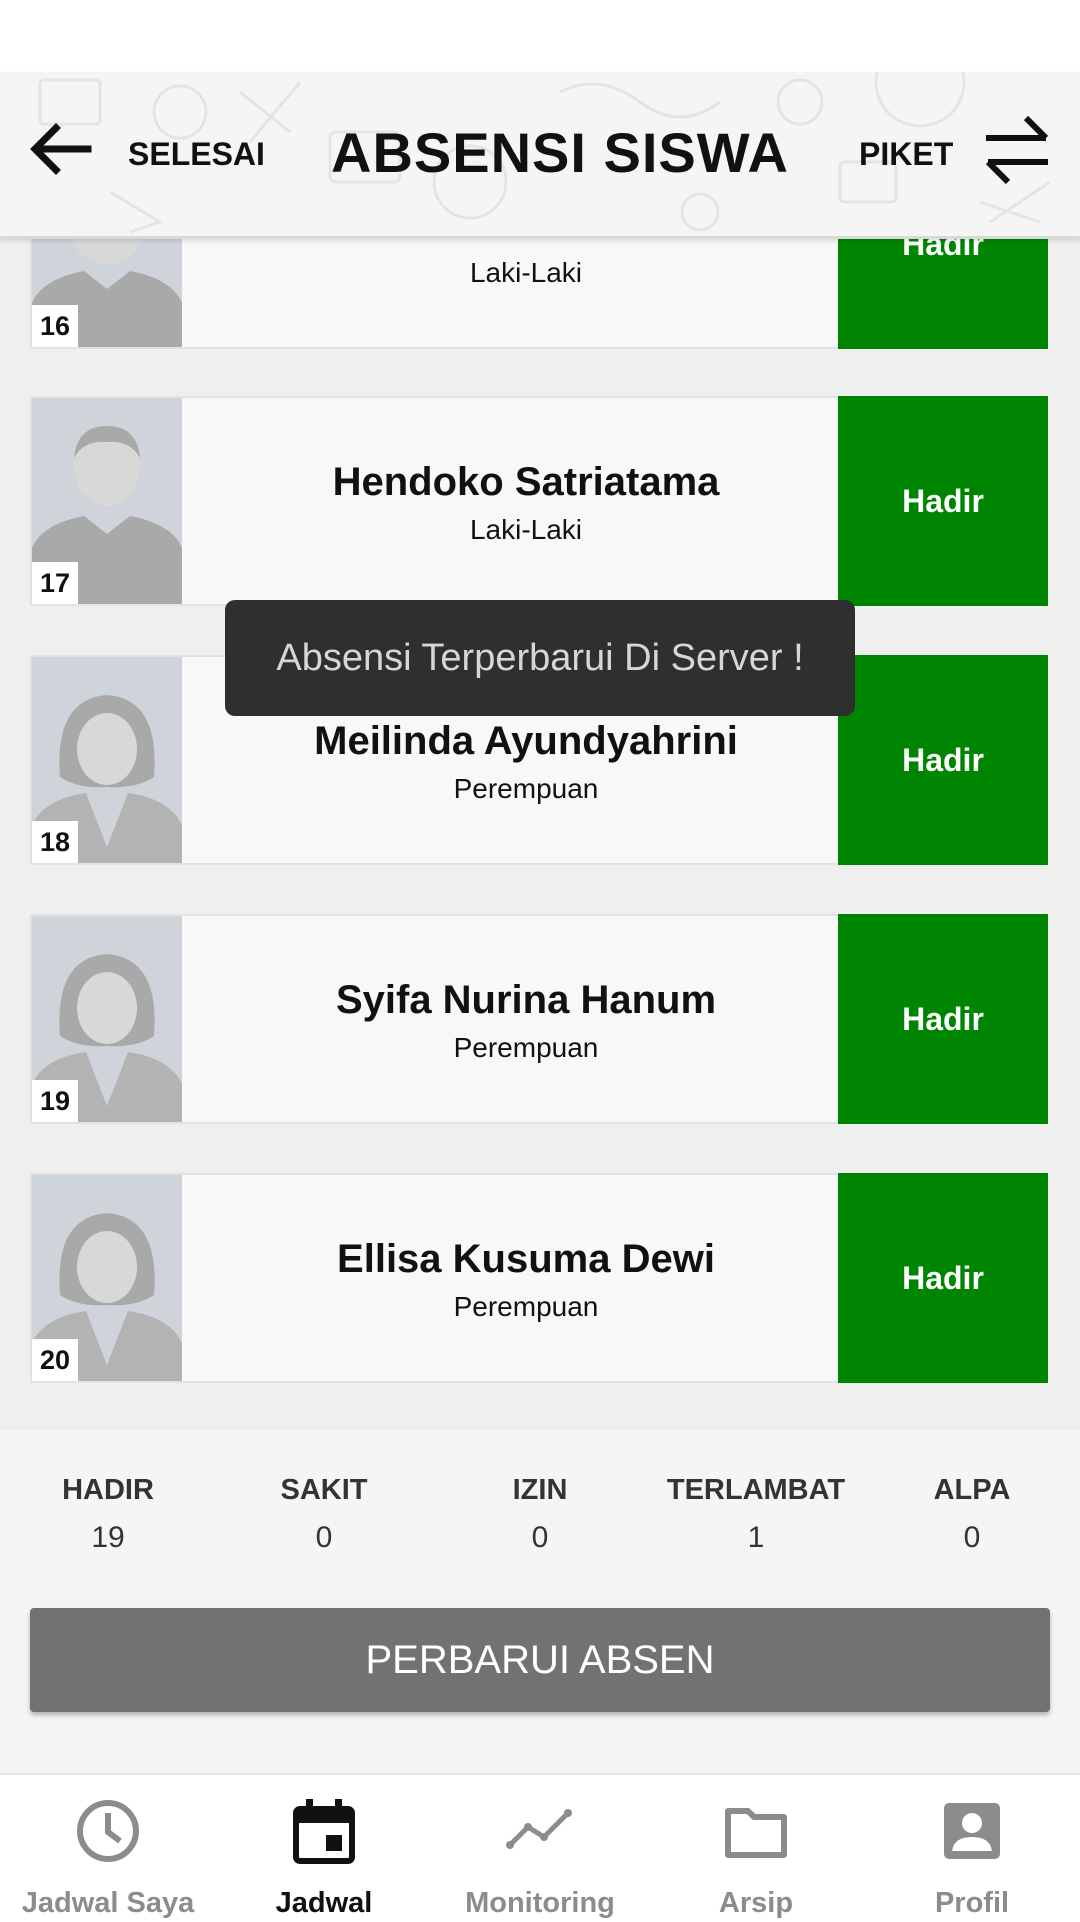  What do you see at coordinates (108, 1537) in the screenshot?
I see `summary-value: 19` at bounding box center [108, 1537].